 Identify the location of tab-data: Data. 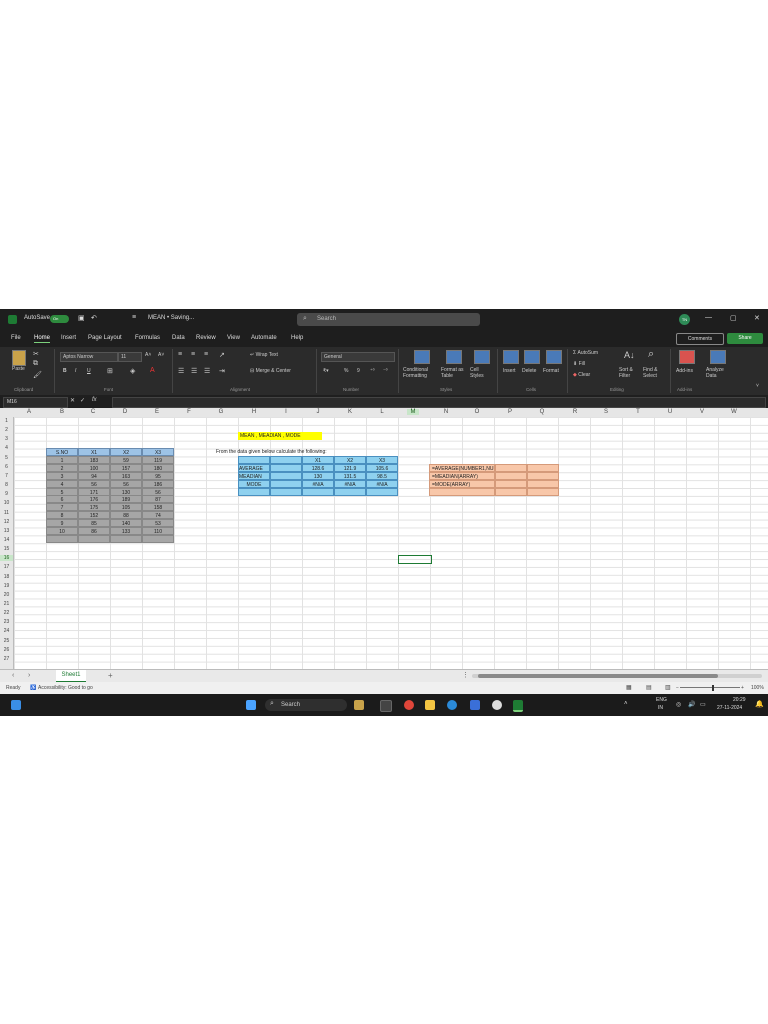
(178, 338).